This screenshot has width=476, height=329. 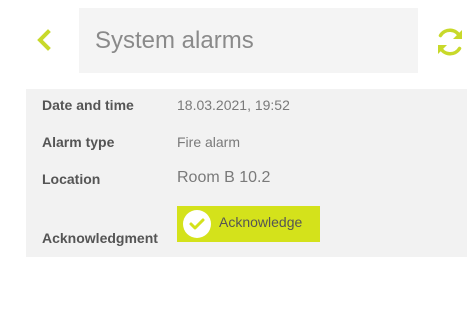 I want to click on refresh-icon, so click(x=450, y=42).